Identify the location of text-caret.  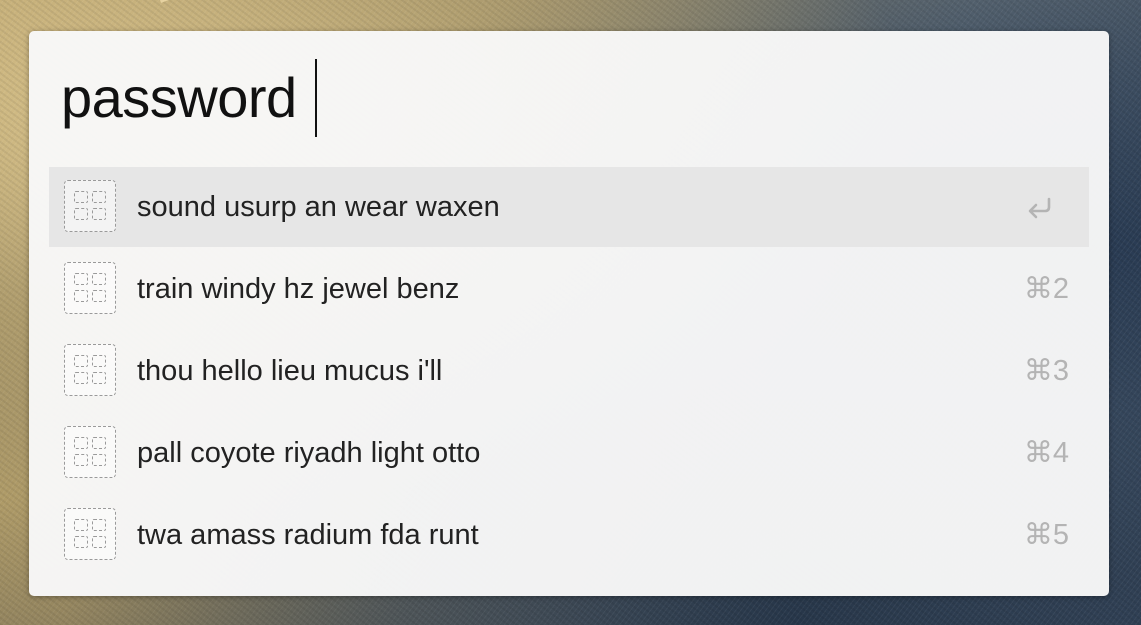
(315, 98).